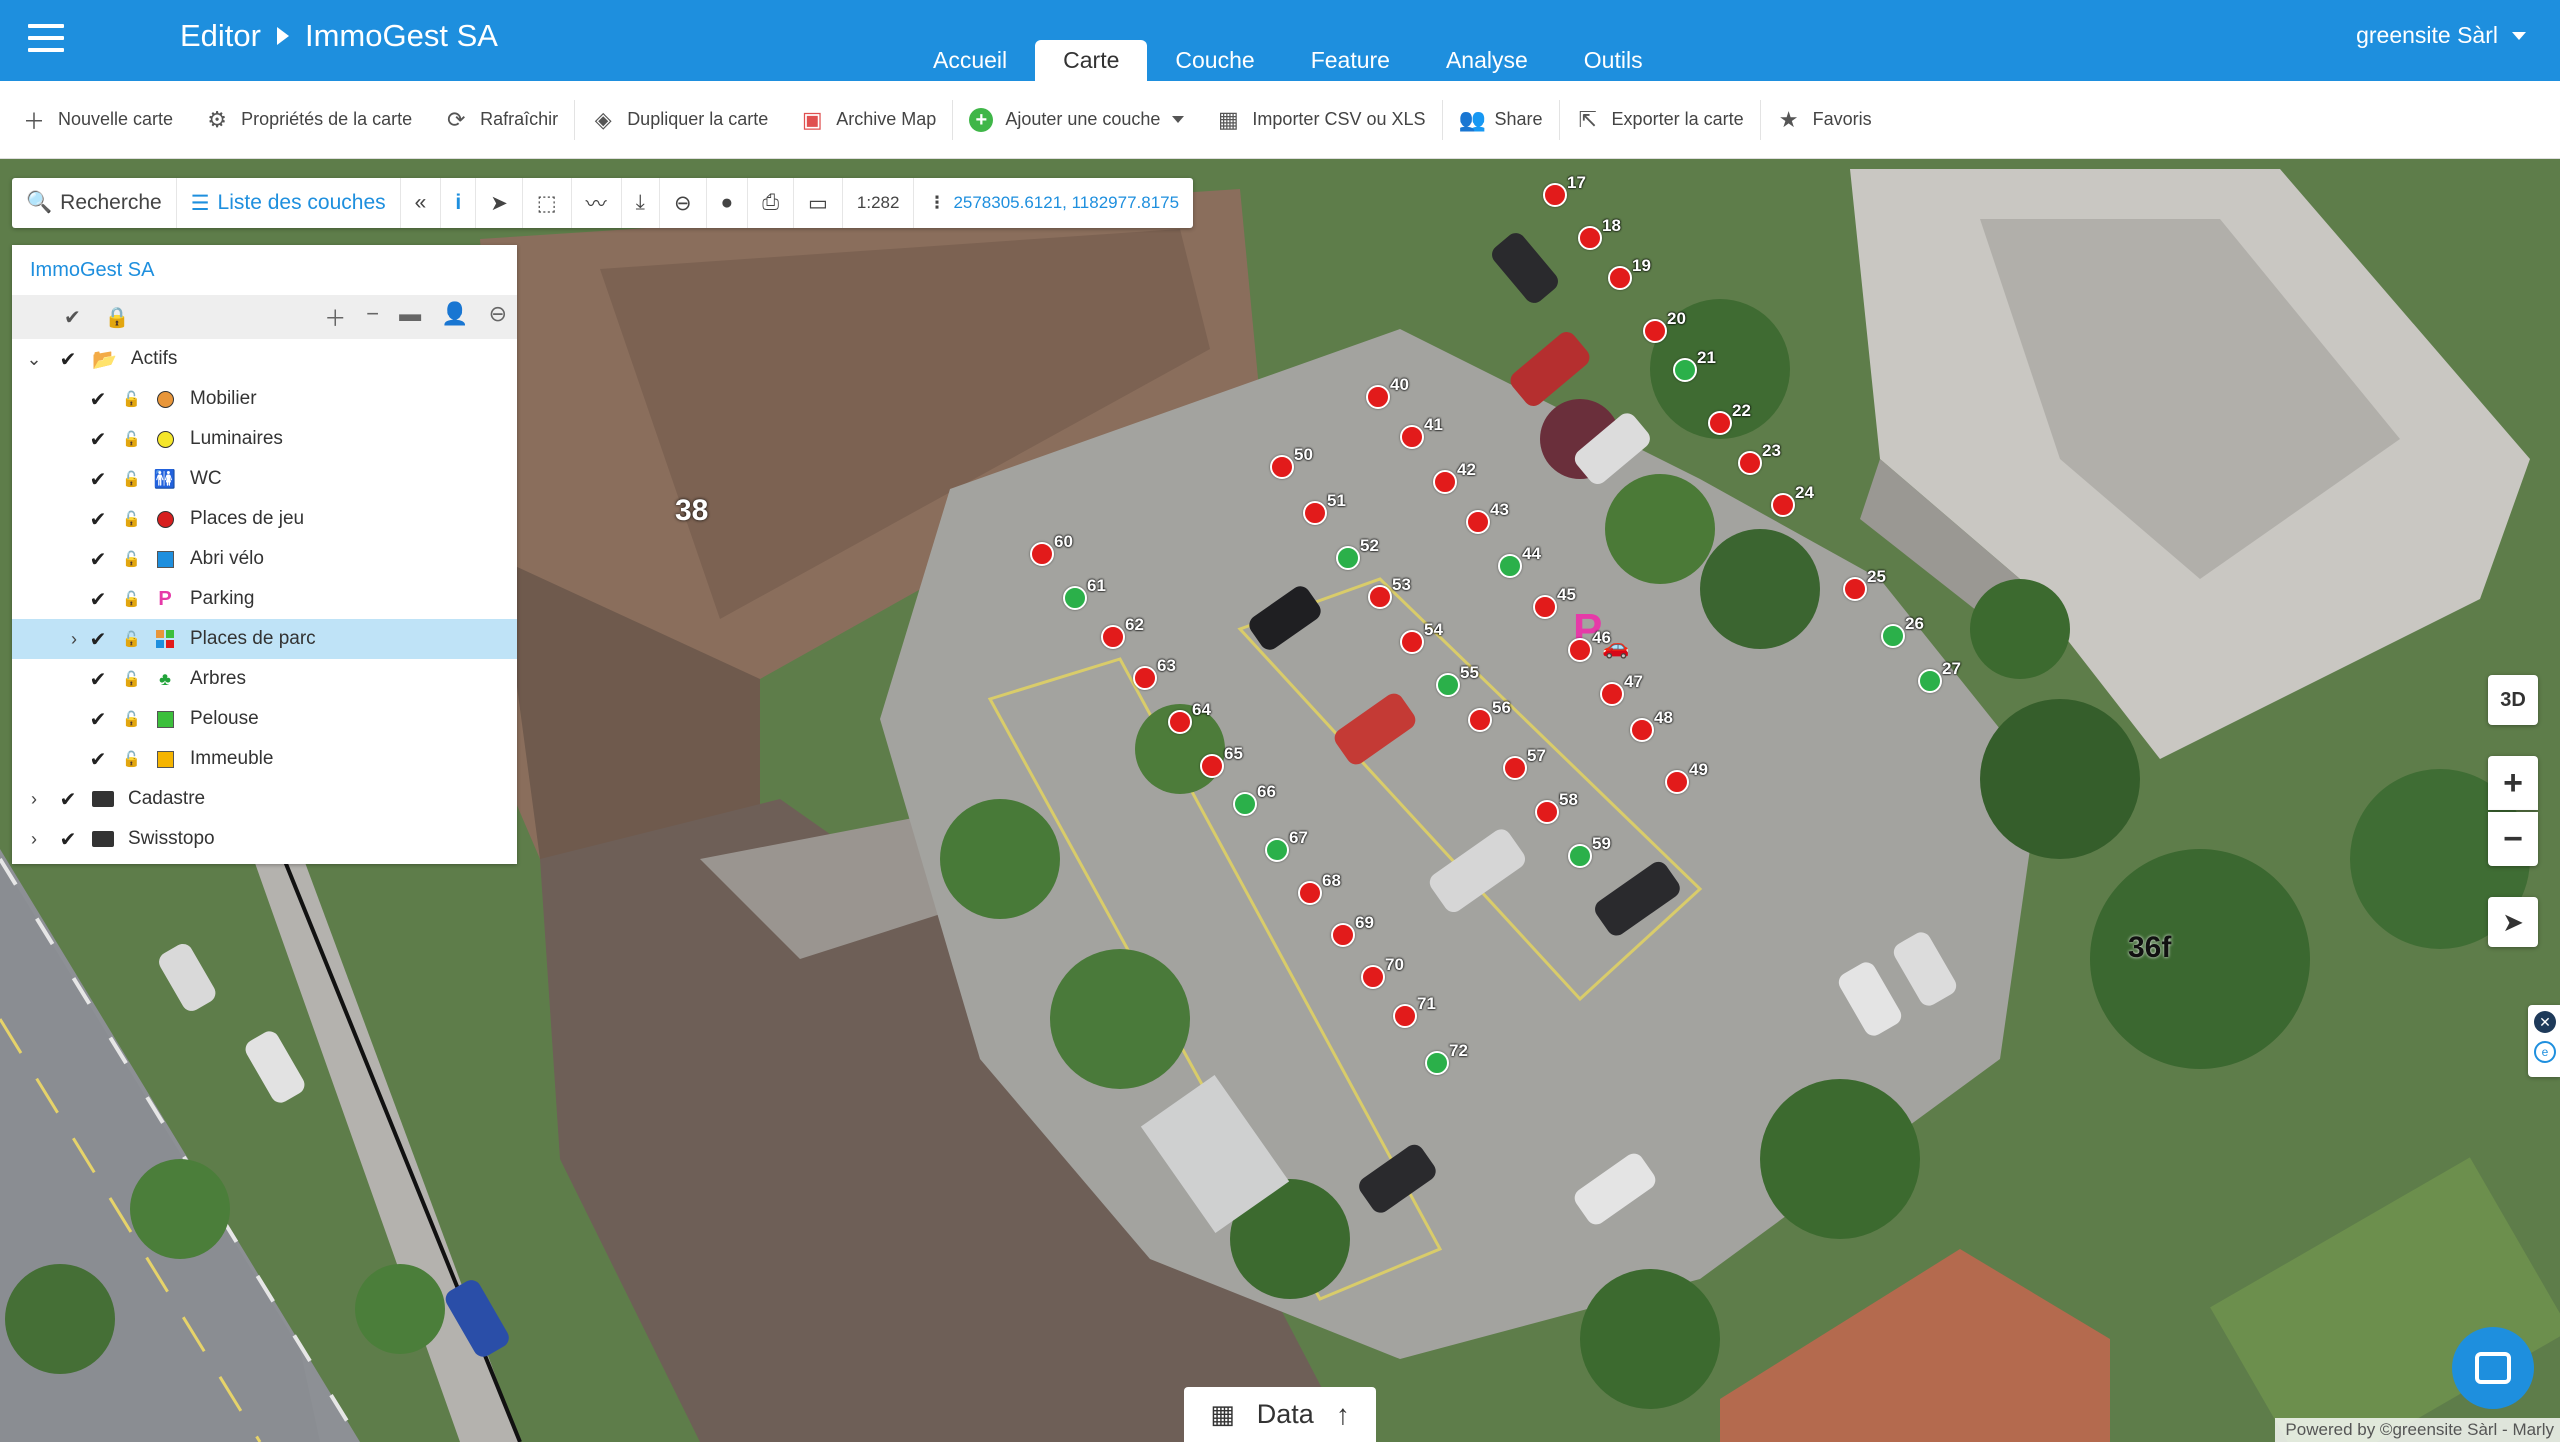  I want to click on pointer-icon: ➤, so click(499, 203).